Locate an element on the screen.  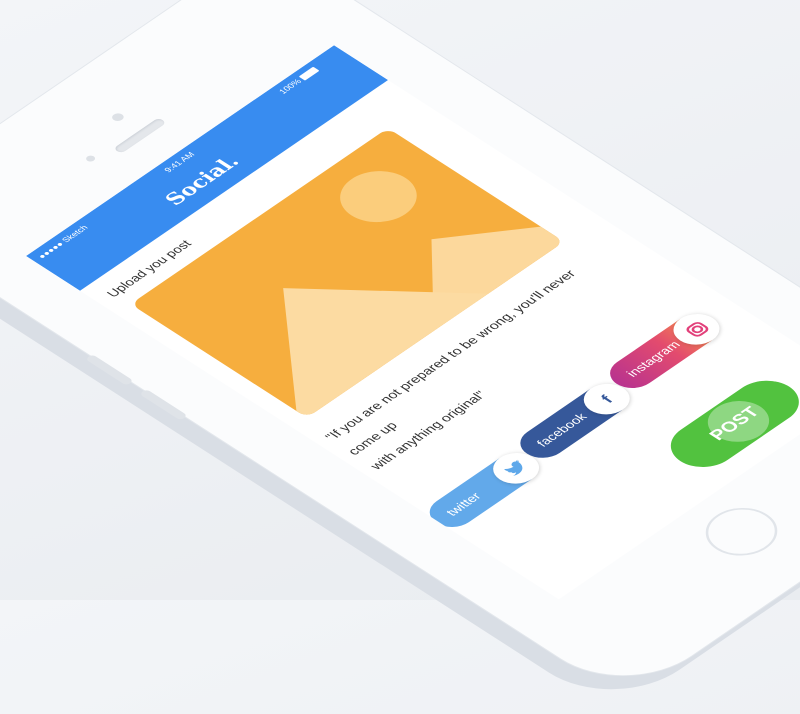
share-twitter-button: twitter is located at coordinates (484, 490).